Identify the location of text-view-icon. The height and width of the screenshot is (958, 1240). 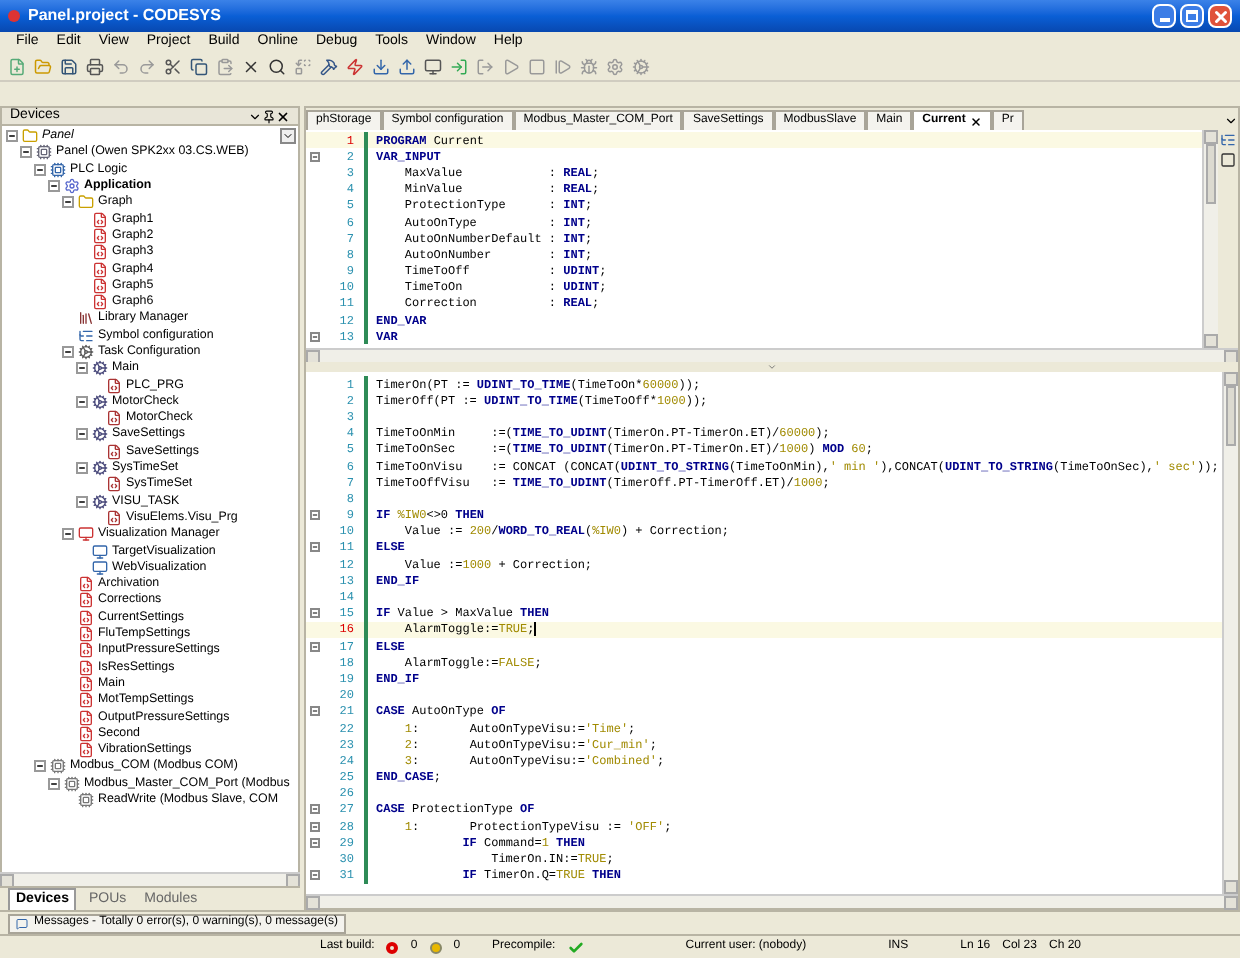
(1228, 160).